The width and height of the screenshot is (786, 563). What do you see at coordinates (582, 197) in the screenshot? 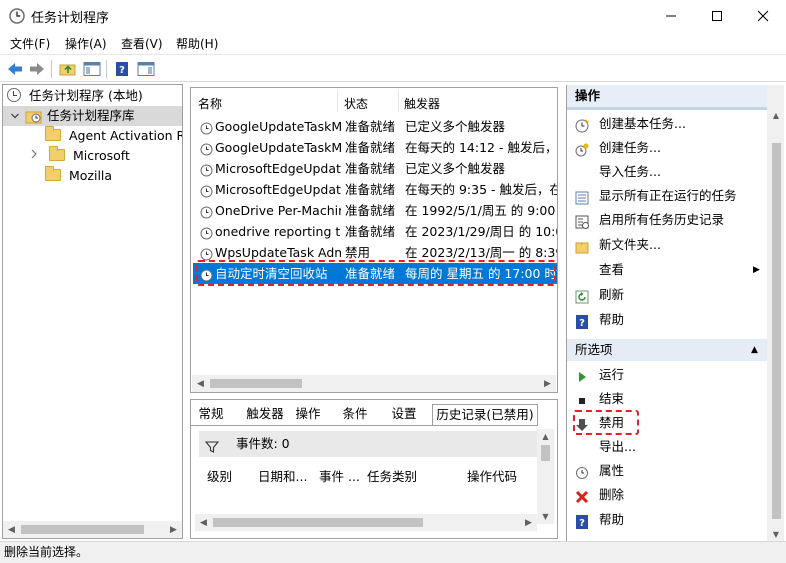
I see `running-tasks-icon` at bounding box center [582, 197].